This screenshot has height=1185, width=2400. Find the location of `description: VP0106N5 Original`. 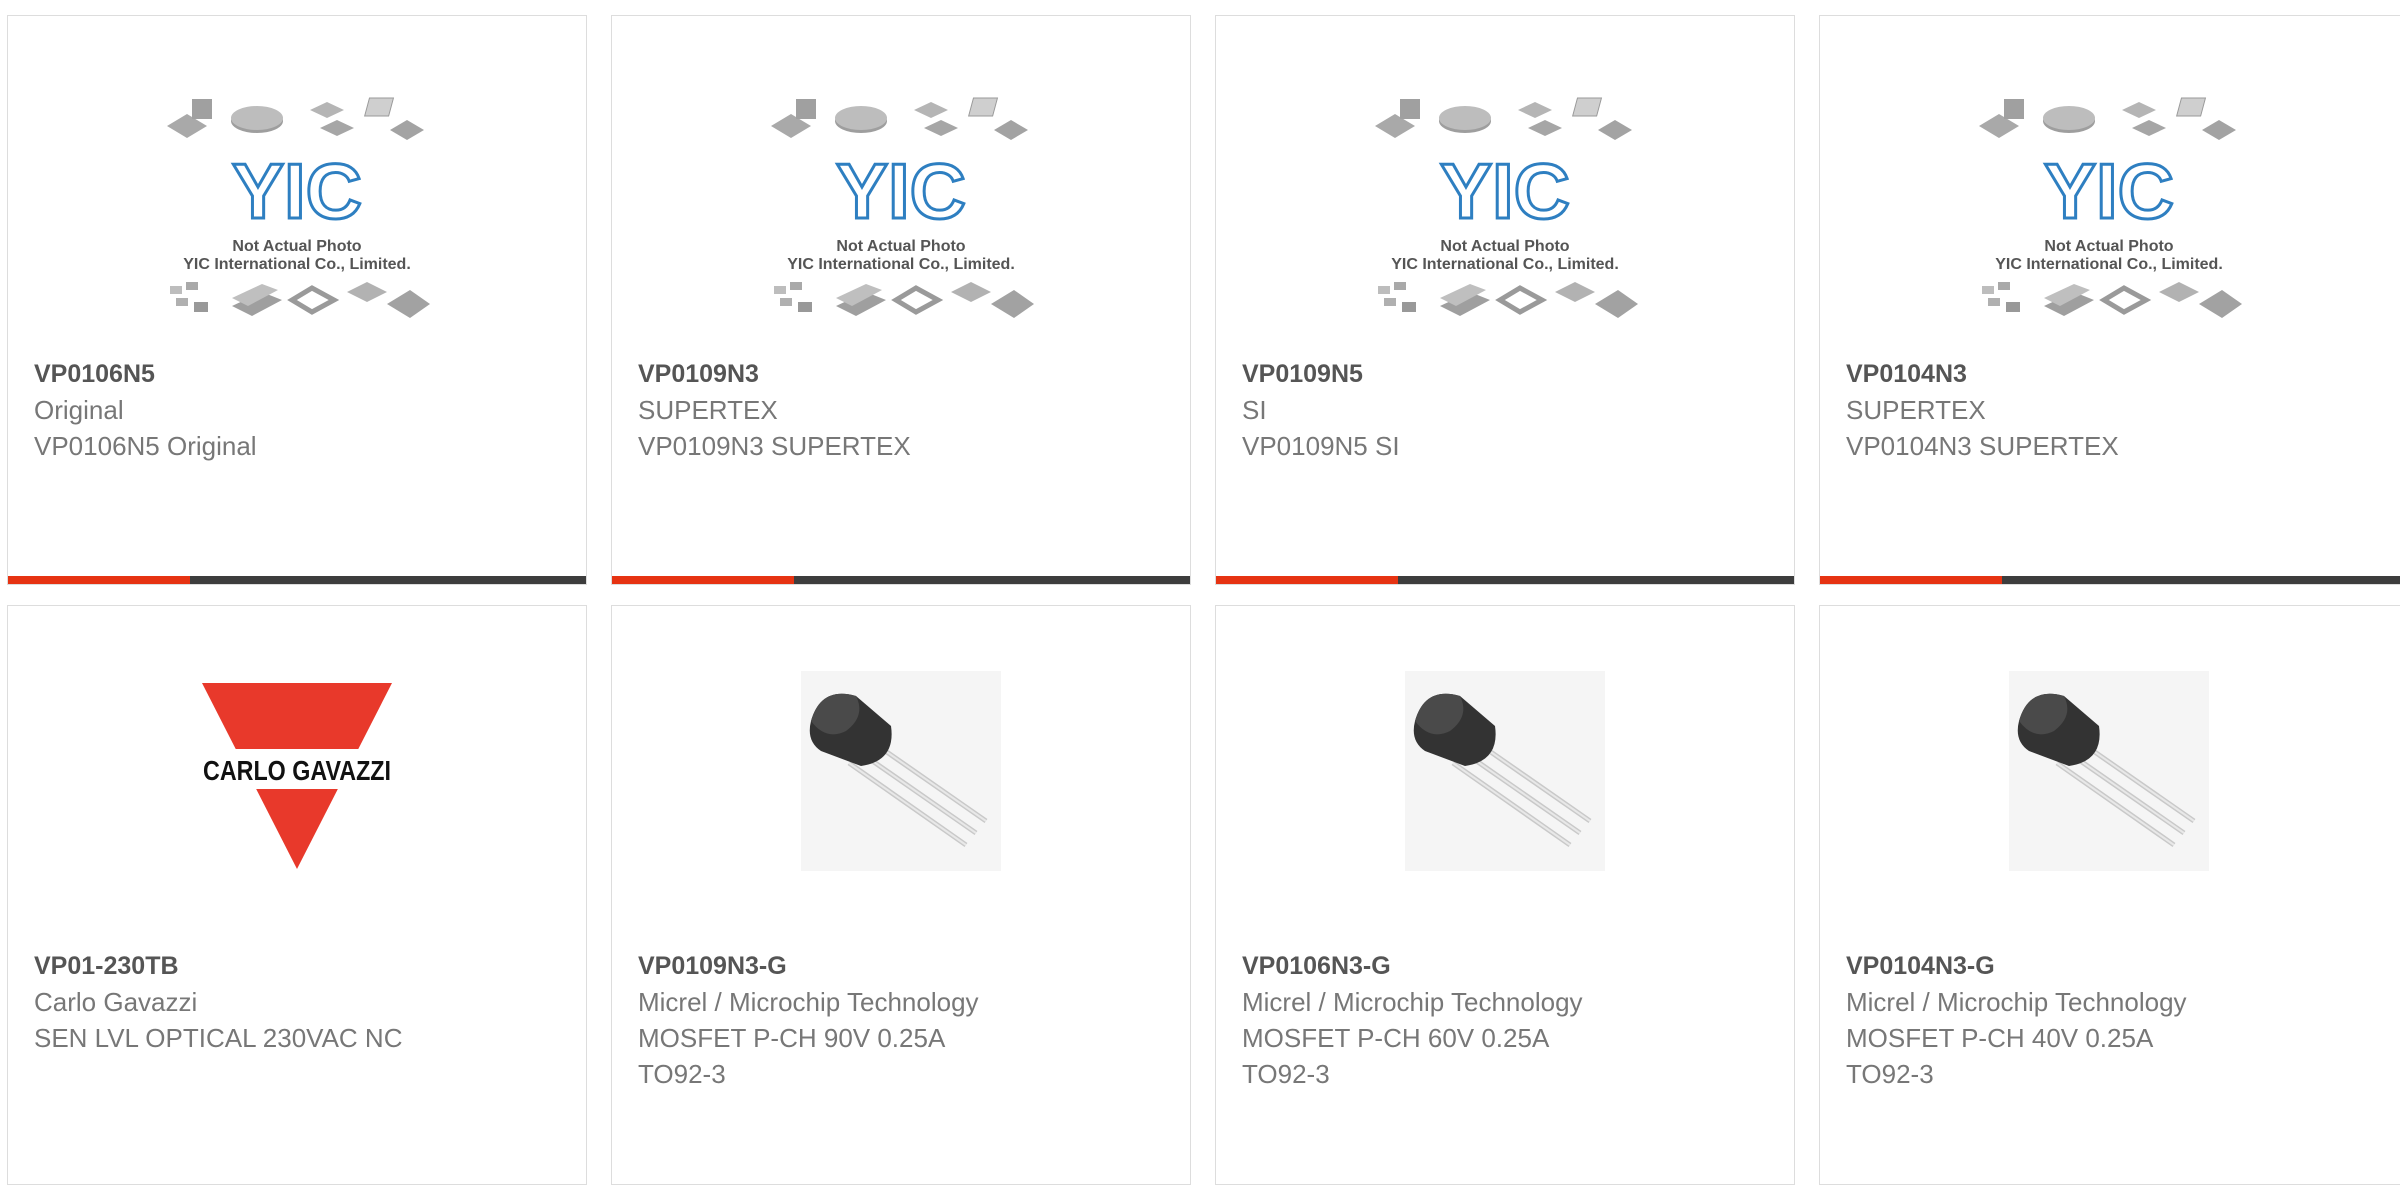

description: VP0106N5 Original is located at coordinates (145, 446).